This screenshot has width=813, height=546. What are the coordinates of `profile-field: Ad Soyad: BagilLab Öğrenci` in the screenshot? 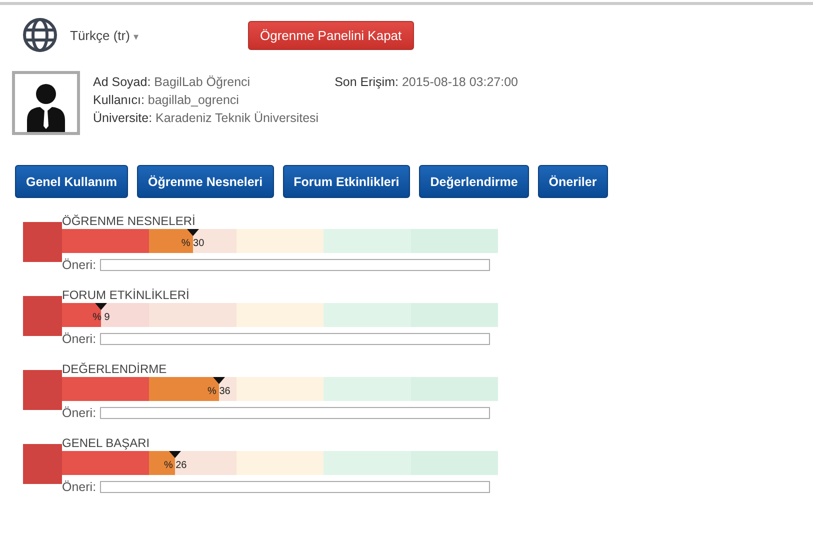 It's located at (206, 82).